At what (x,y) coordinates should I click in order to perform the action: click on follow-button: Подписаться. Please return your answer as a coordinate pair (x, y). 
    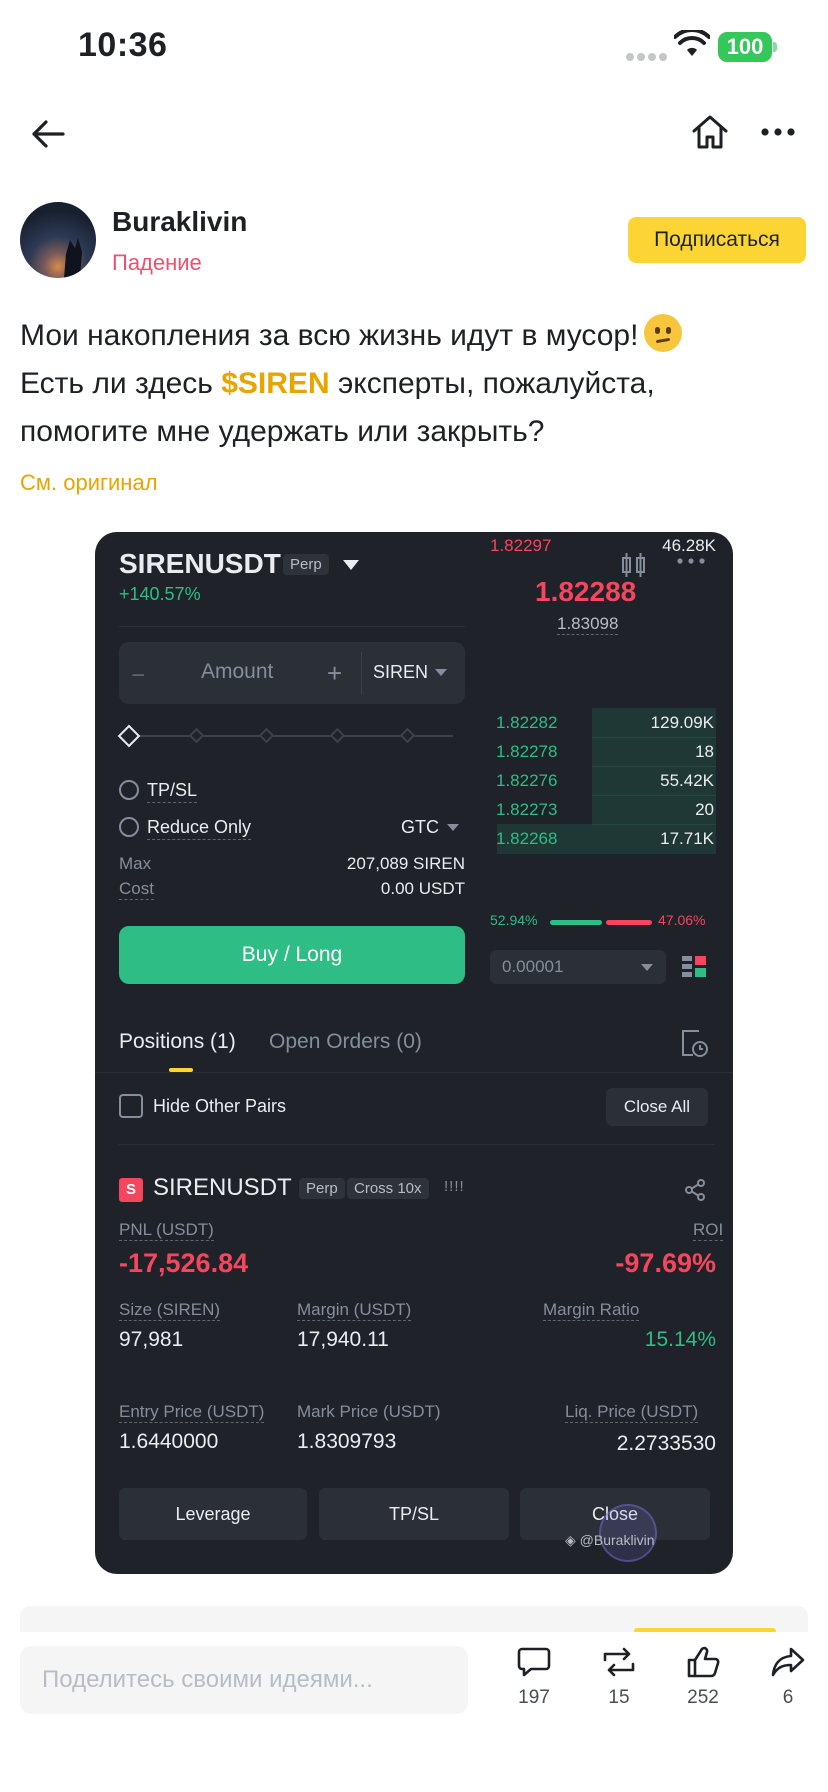
    Looking at the image, I should click on (717, 240).